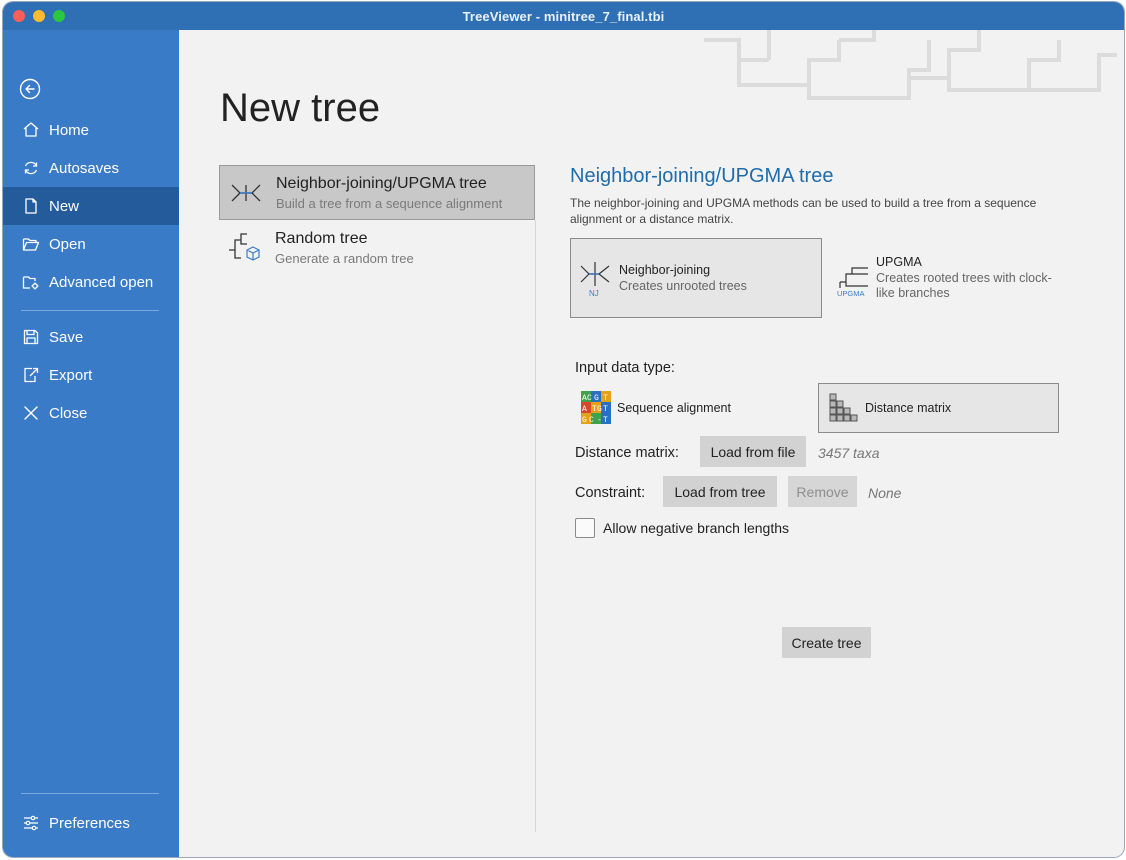  I want to click on allow-negative-branch-label: Allow negative branch lengths, so click(696, 528).